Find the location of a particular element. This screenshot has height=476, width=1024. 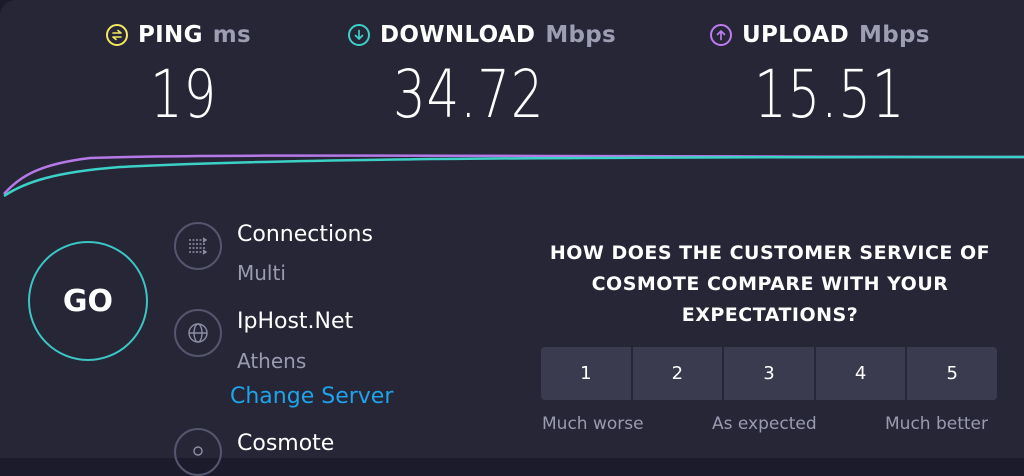

change-server-link: Change Server is located at coordinates (311, 396).